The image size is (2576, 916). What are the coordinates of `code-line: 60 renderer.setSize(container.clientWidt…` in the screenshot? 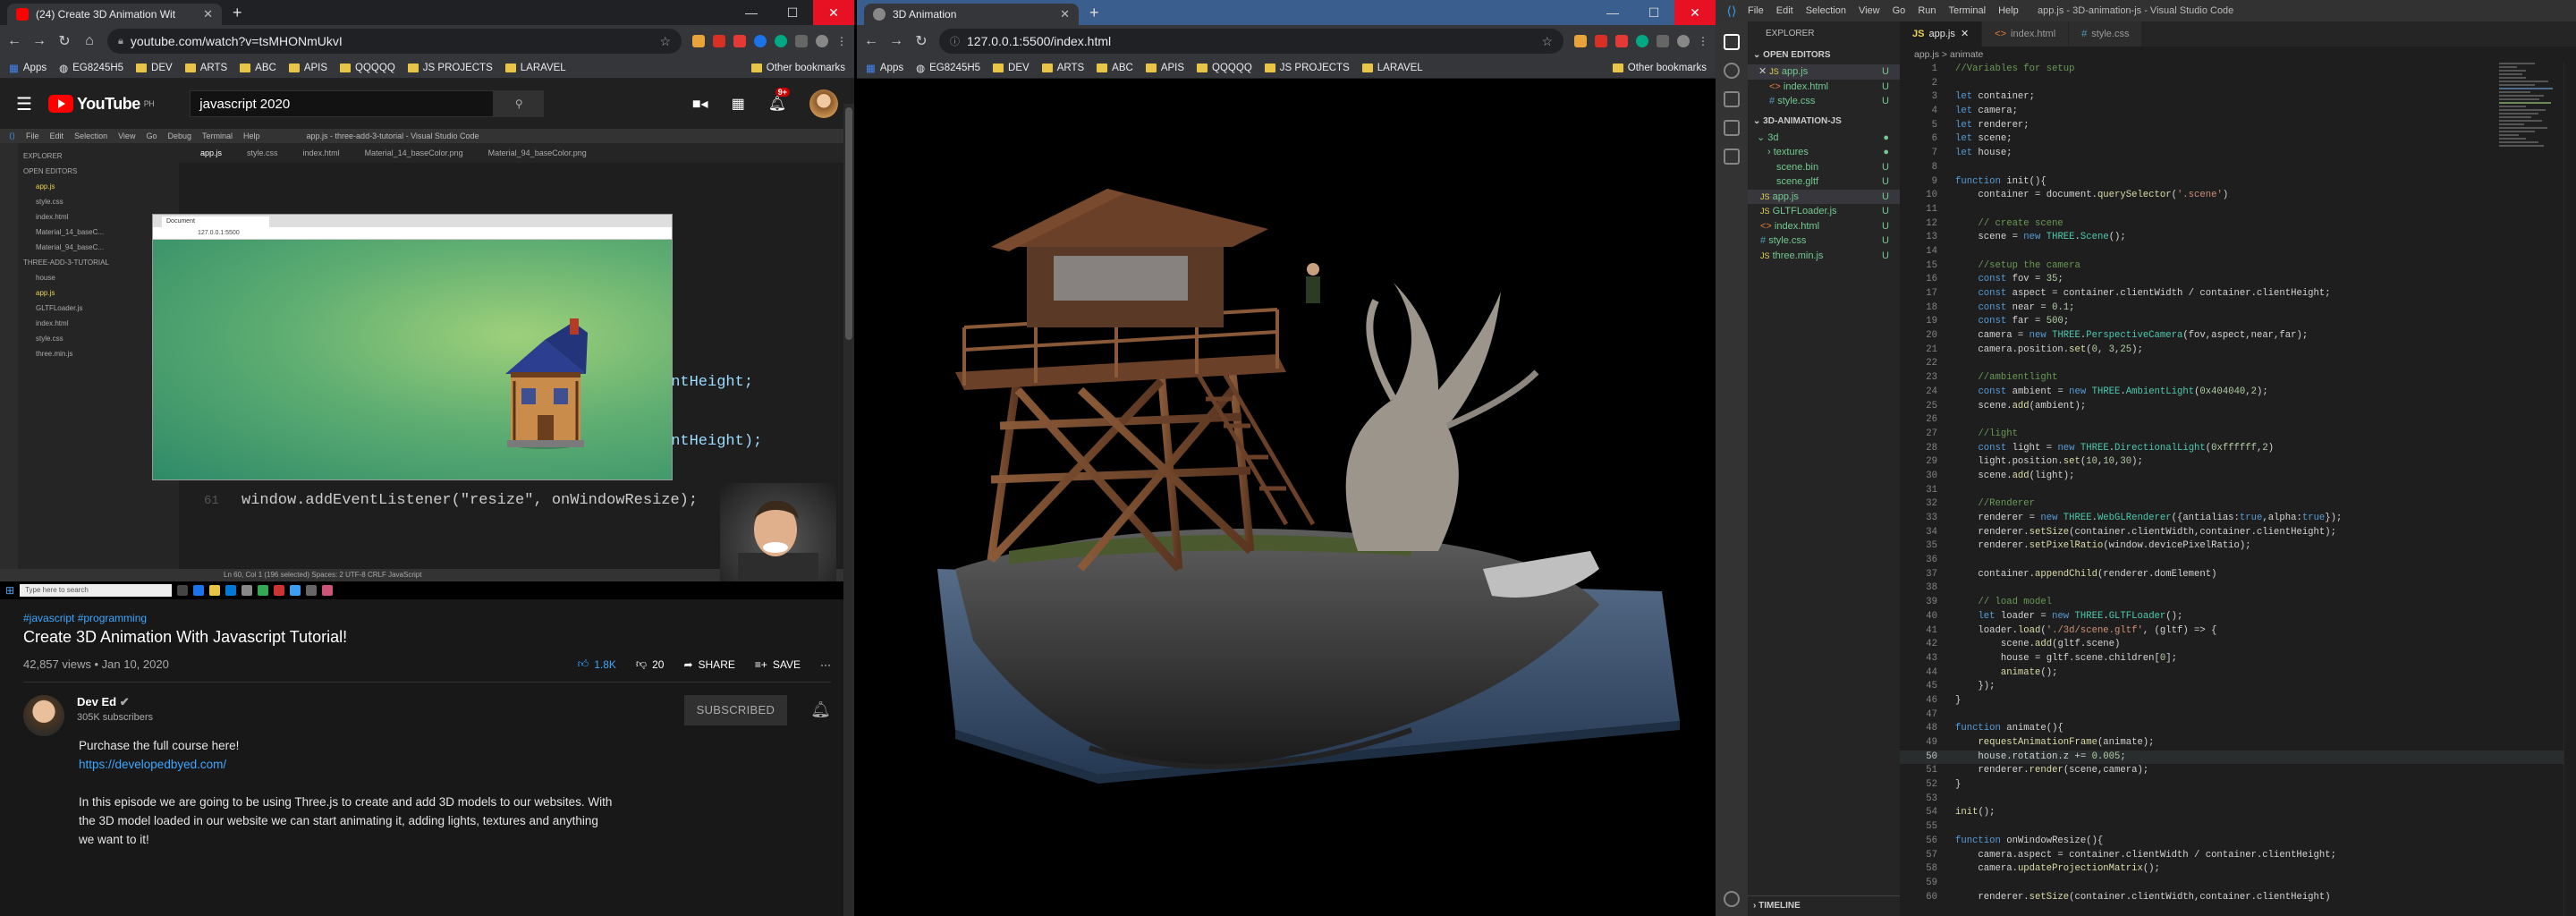 It's located at (2238, 898).